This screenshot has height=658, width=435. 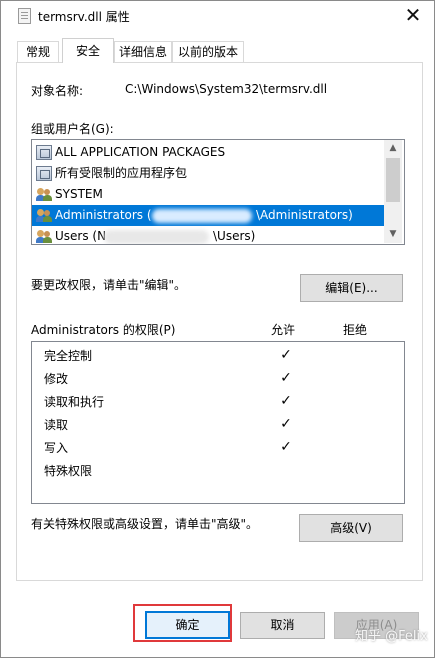 What do you see at coordinates (121, 173) in the screenshot?
I see `list-item-label: 所有受限制的应用程序包` at bounding box center [121, 173].